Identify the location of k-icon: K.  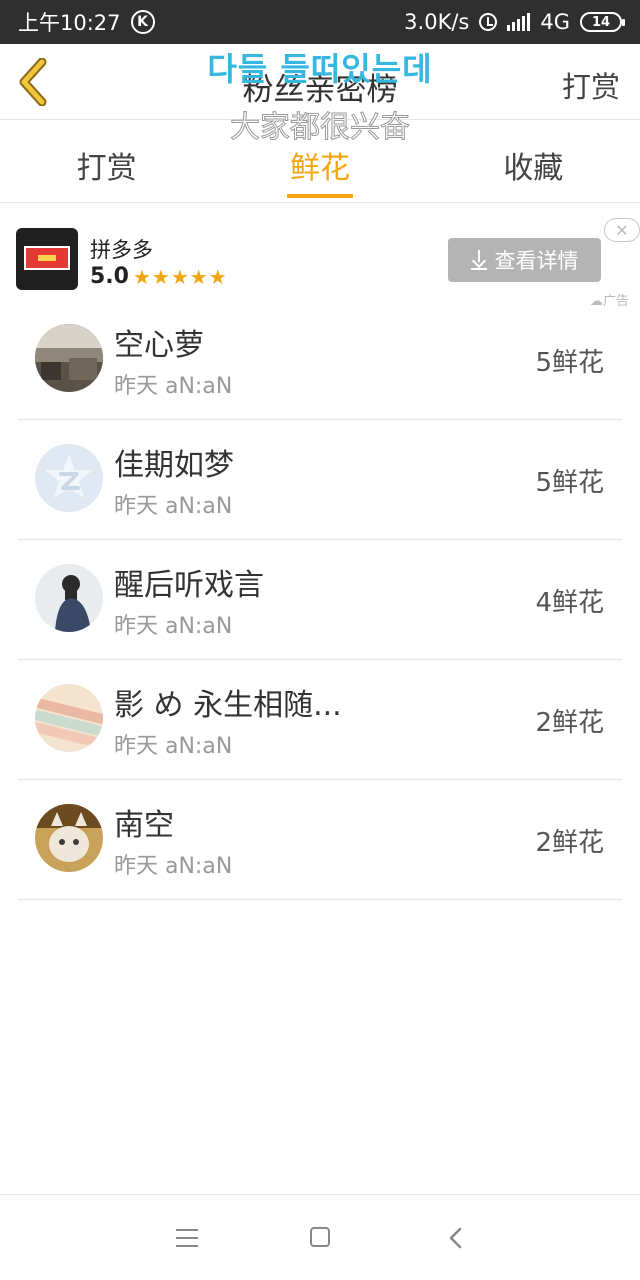
(142, 22).